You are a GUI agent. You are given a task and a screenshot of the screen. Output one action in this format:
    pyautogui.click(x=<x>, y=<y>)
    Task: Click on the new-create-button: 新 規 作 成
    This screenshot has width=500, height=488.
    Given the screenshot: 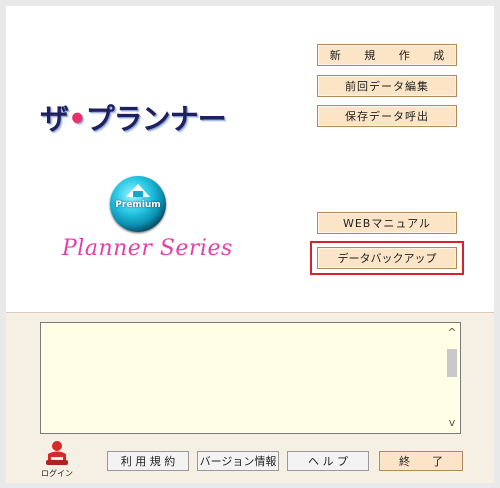 What is the action you would take?
    pyautogui.click(x=387, y=55)
    